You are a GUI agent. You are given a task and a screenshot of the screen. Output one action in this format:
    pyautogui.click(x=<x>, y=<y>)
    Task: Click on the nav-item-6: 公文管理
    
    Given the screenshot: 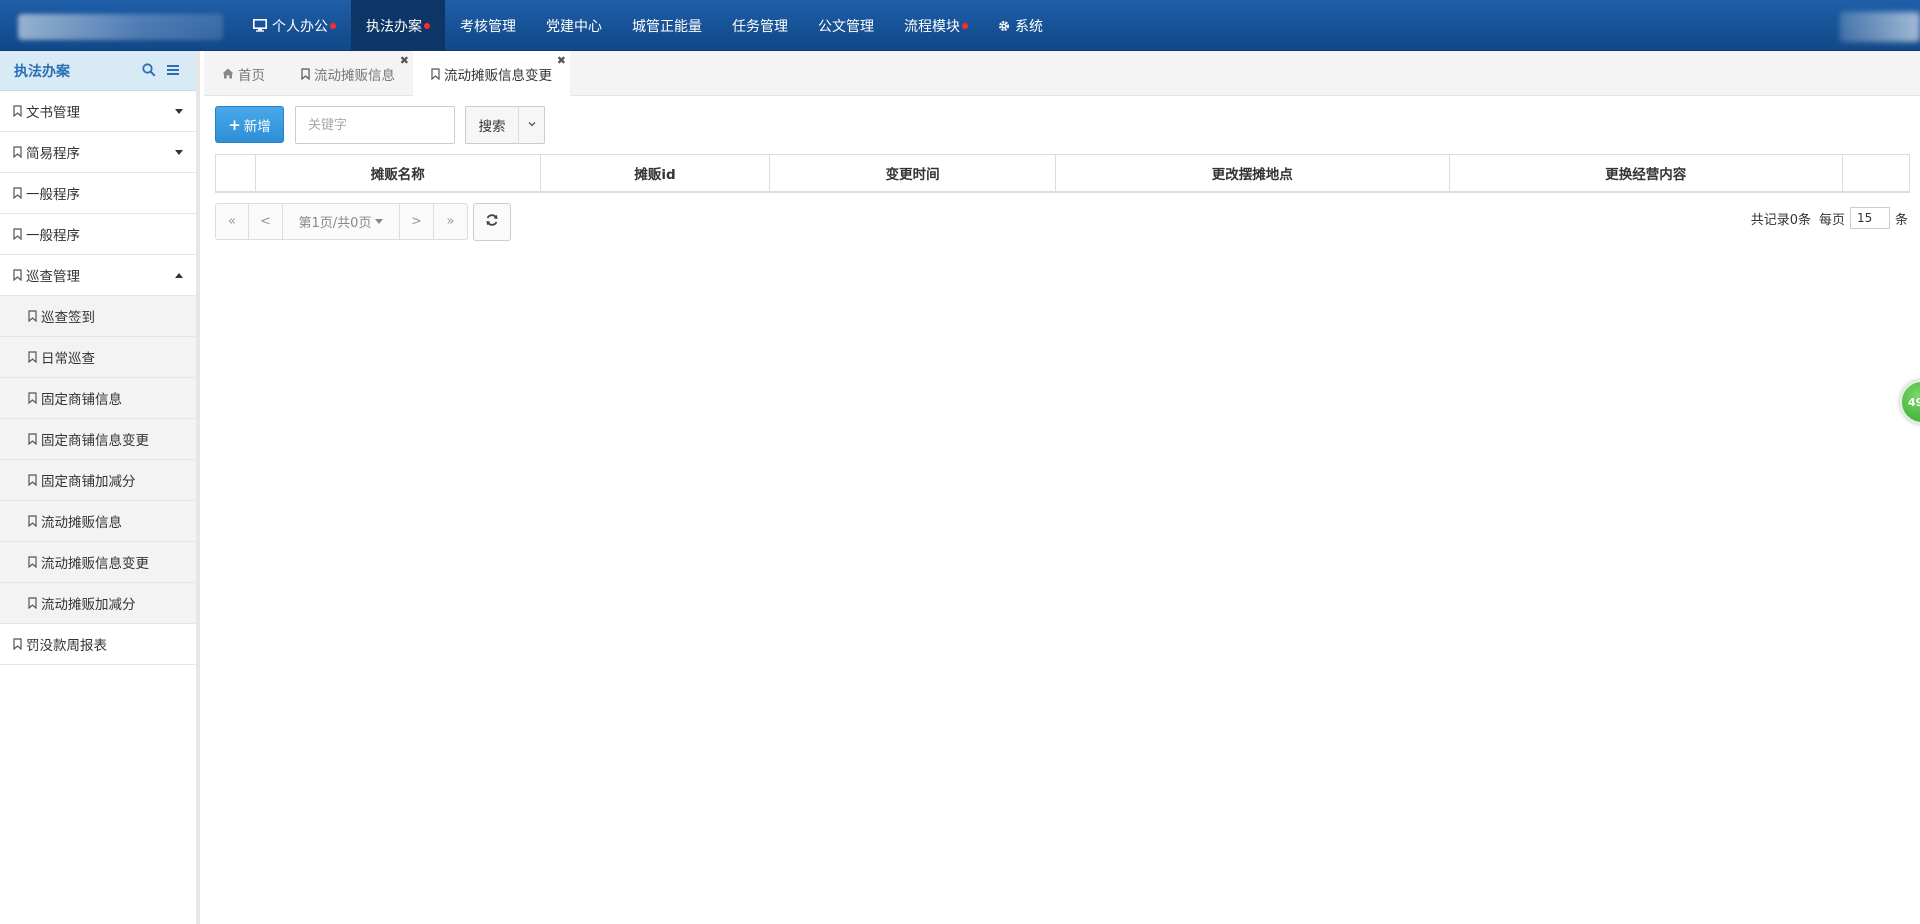 What is the action you would take?
    pyautogui.click(x=846, y=25)
    